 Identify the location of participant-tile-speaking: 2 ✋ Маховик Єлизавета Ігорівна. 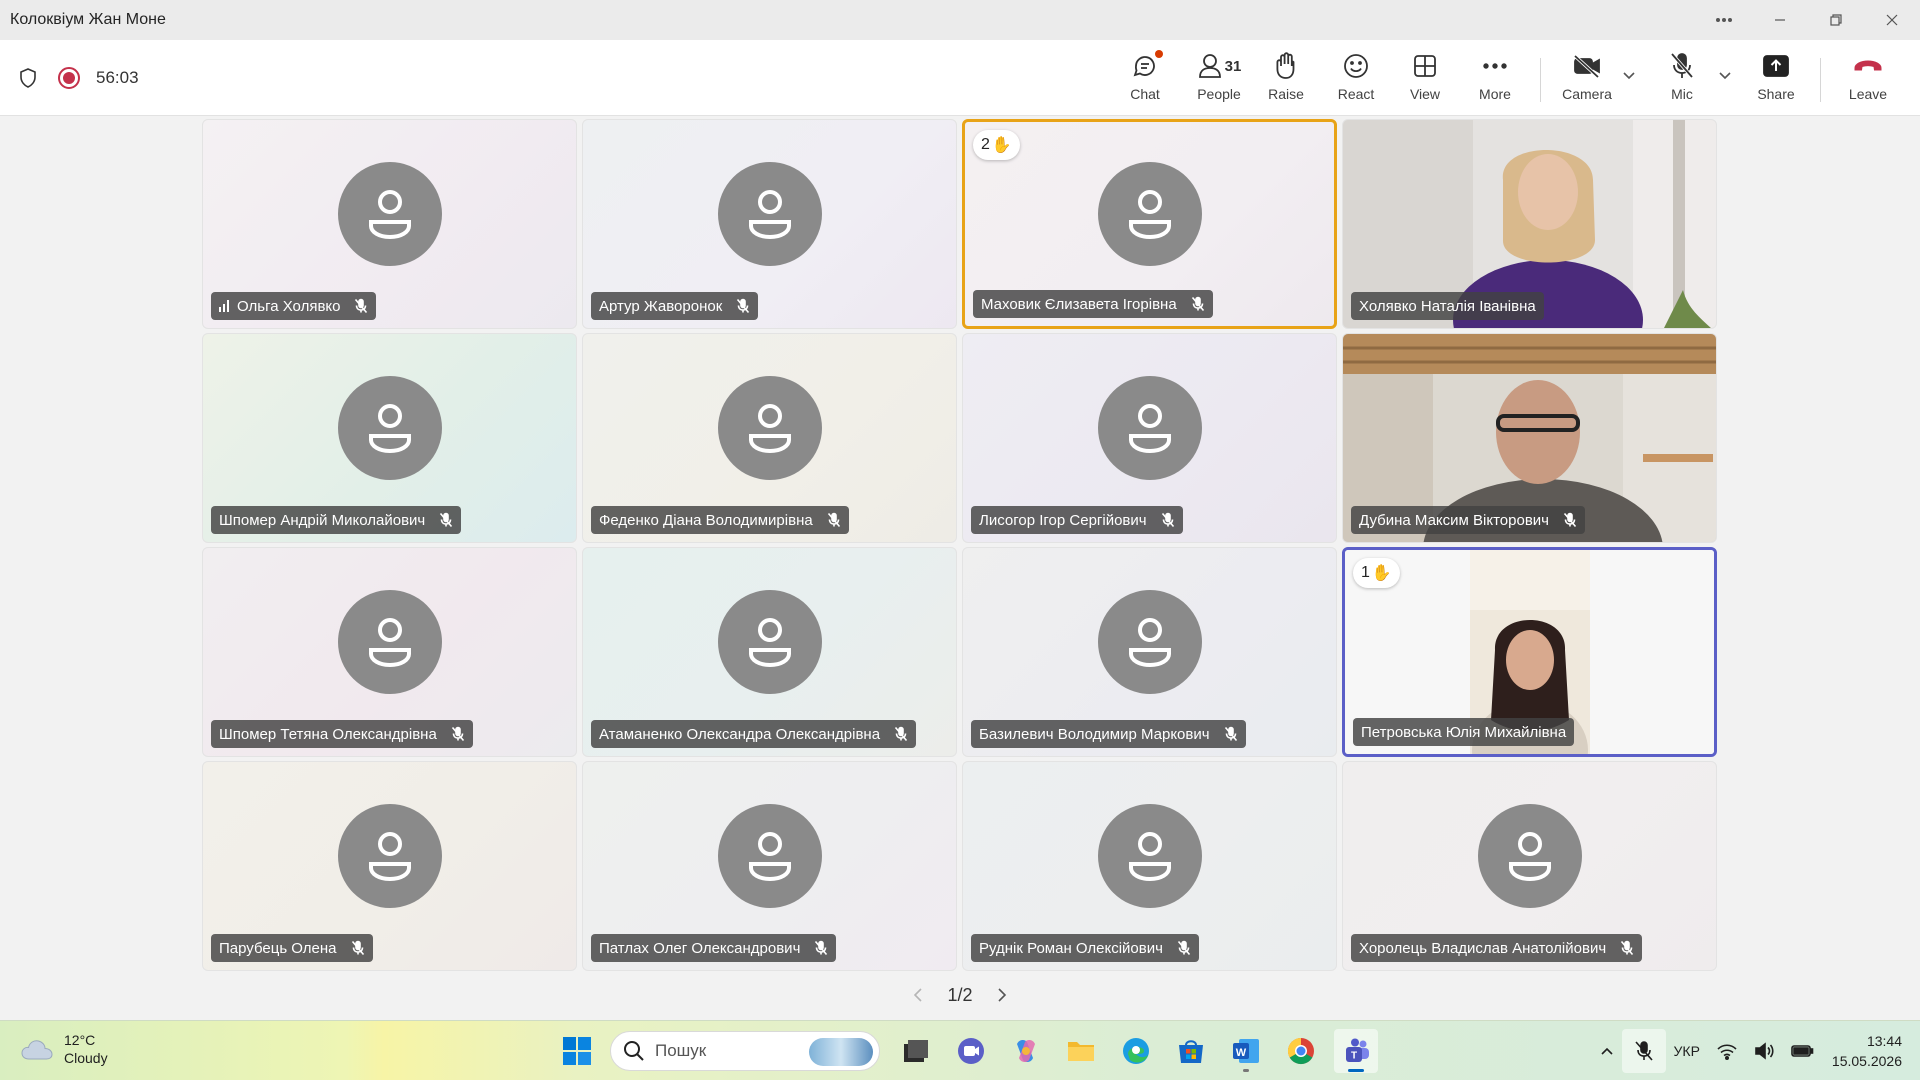
(1149, 224).